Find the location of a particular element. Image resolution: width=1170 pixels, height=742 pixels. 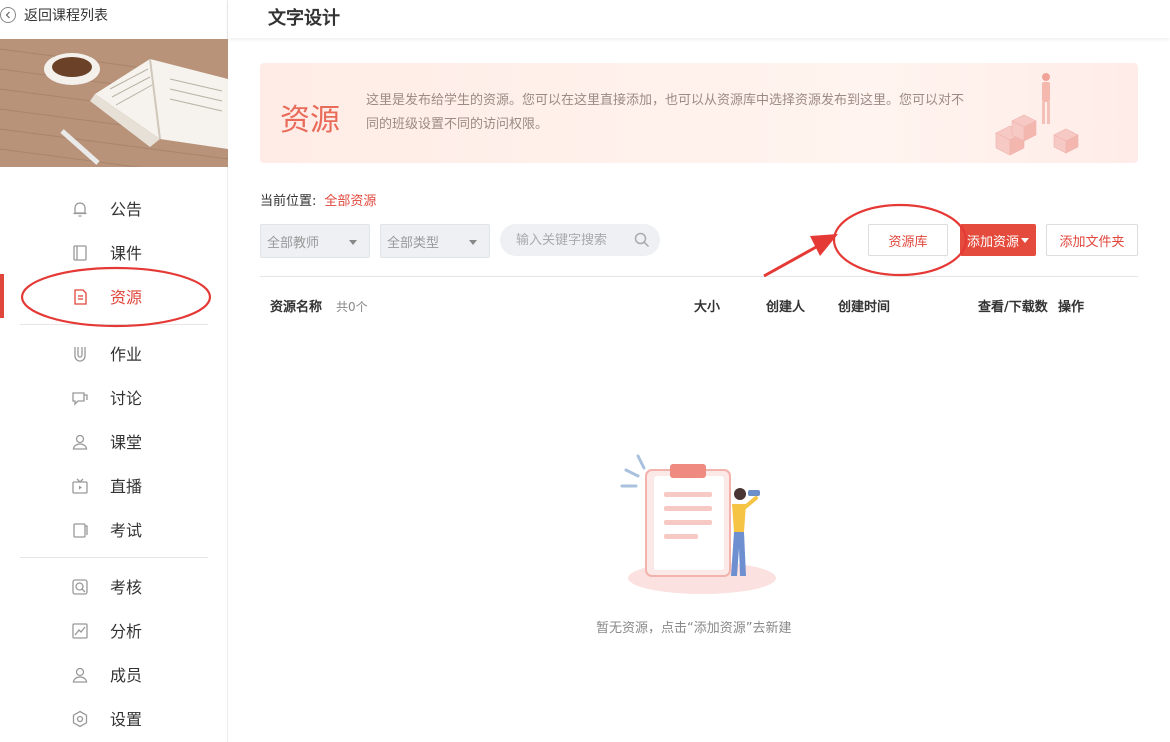

sidebar-item-resources: 资源 is located at coordinates (114, 296).